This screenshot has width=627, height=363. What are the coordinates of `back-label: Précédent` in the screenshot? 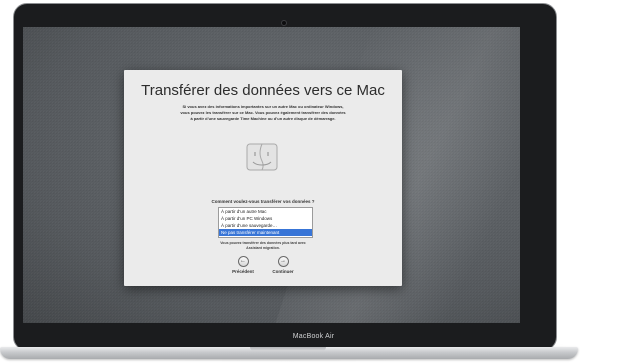 It's located at (243, 271).